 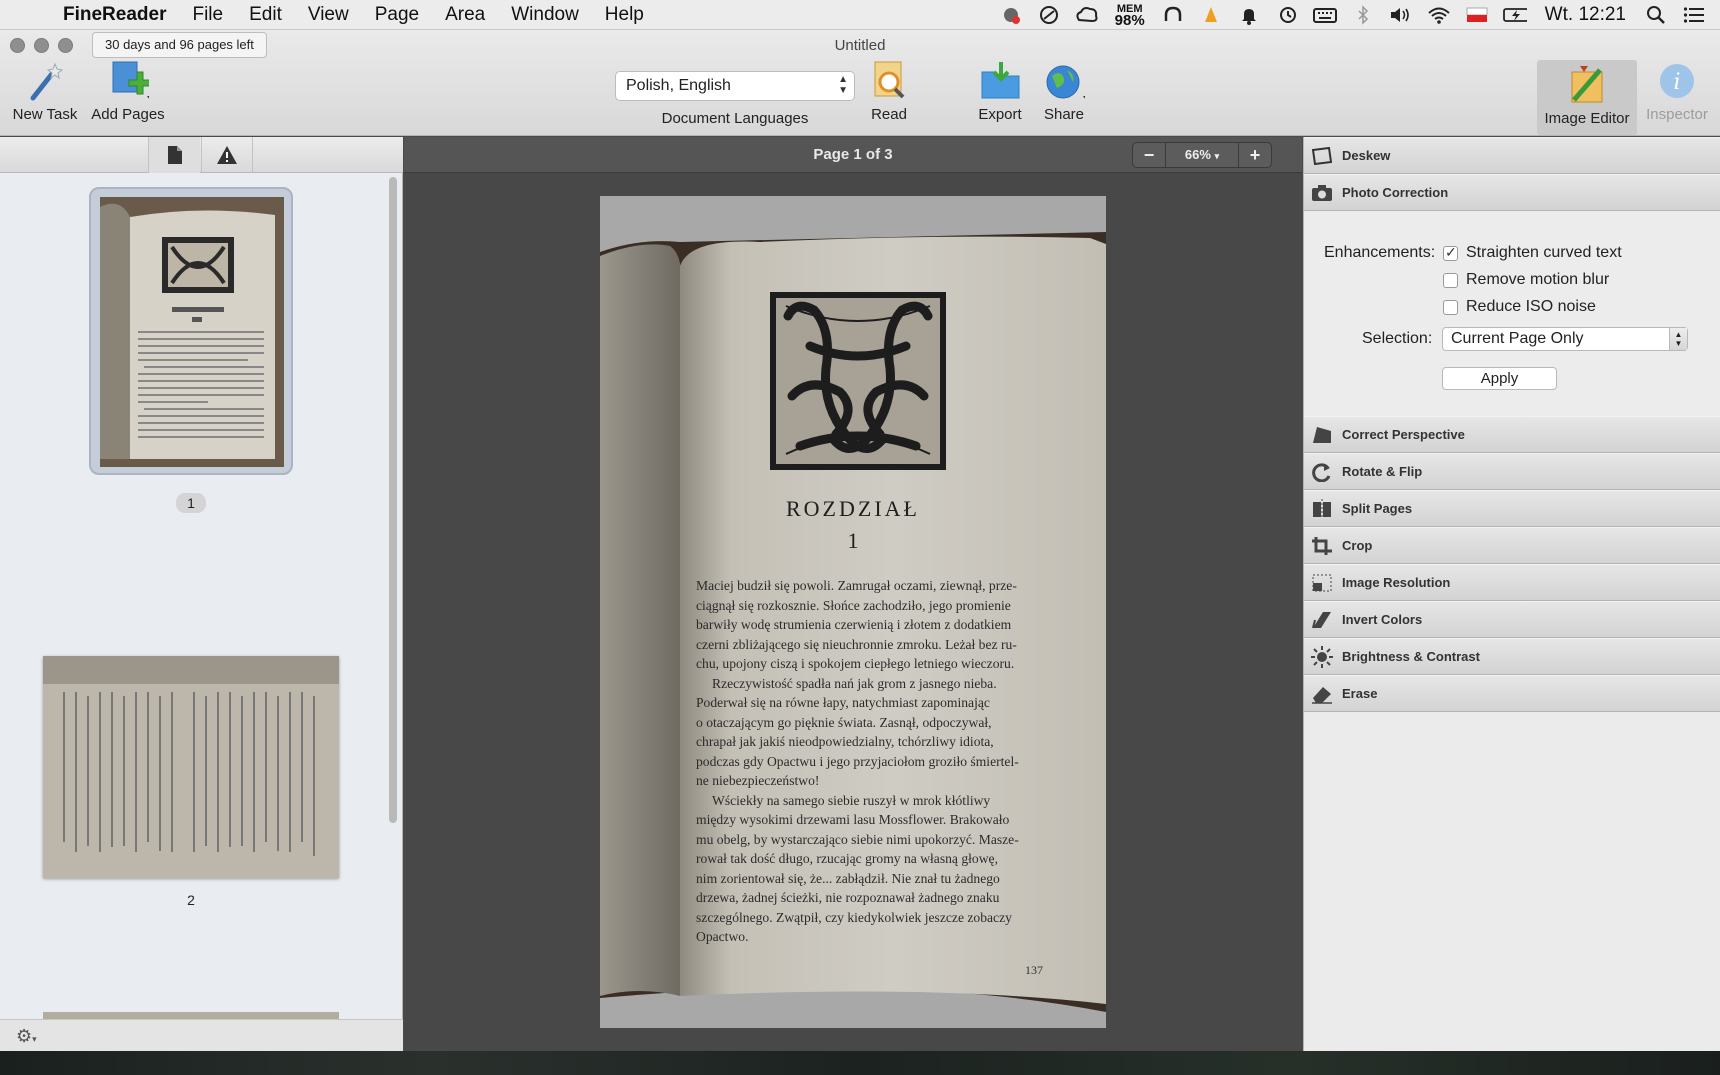 What do you see at coordinates (265, 15) in the screenshot?
I see `menu-edit: Edit` at bounding box center [265, 15].